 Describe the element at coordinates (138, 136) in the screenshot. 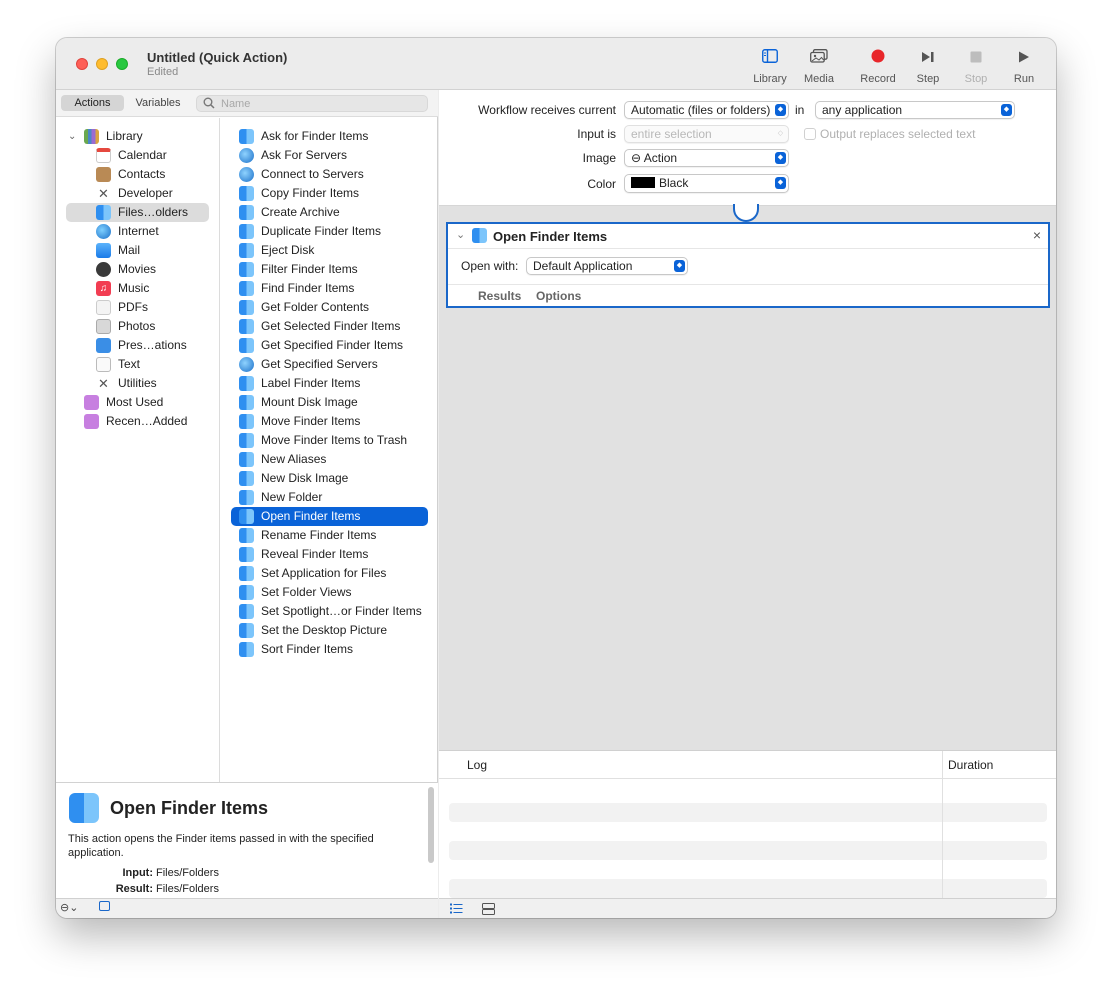

I see `sidebar-item-library: ⌄ Library` at that location.